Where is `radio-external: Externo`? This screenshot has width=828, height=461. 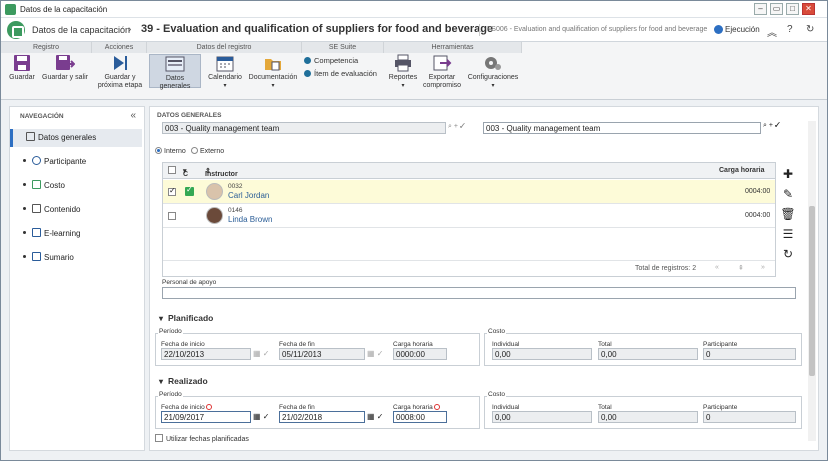 radio-external: Externo is located at coordinates (207, 151).